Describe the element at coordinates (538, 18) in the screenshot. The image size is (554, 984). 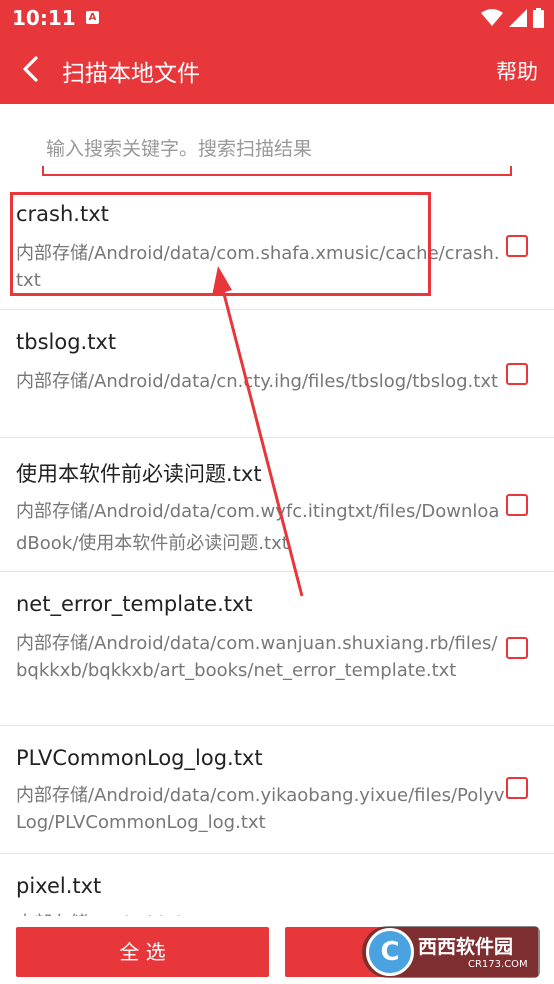
I see `battery-icon` at that location.